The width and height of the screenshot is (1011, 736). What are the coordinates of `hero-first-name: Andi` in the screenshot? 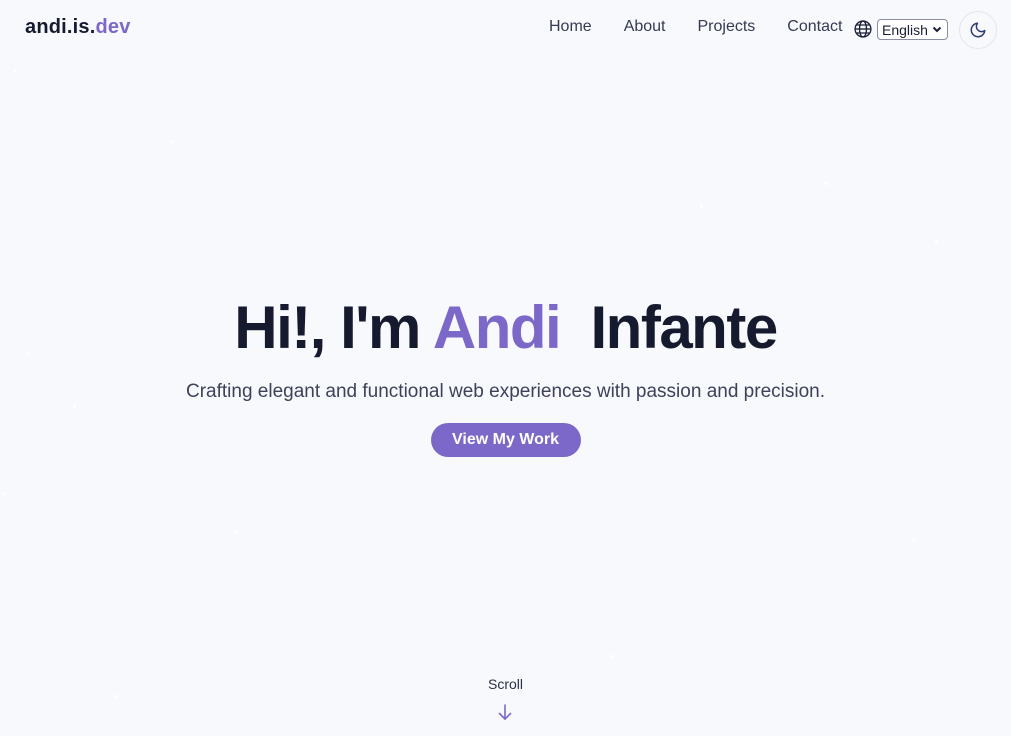 It's located at (497, 327).